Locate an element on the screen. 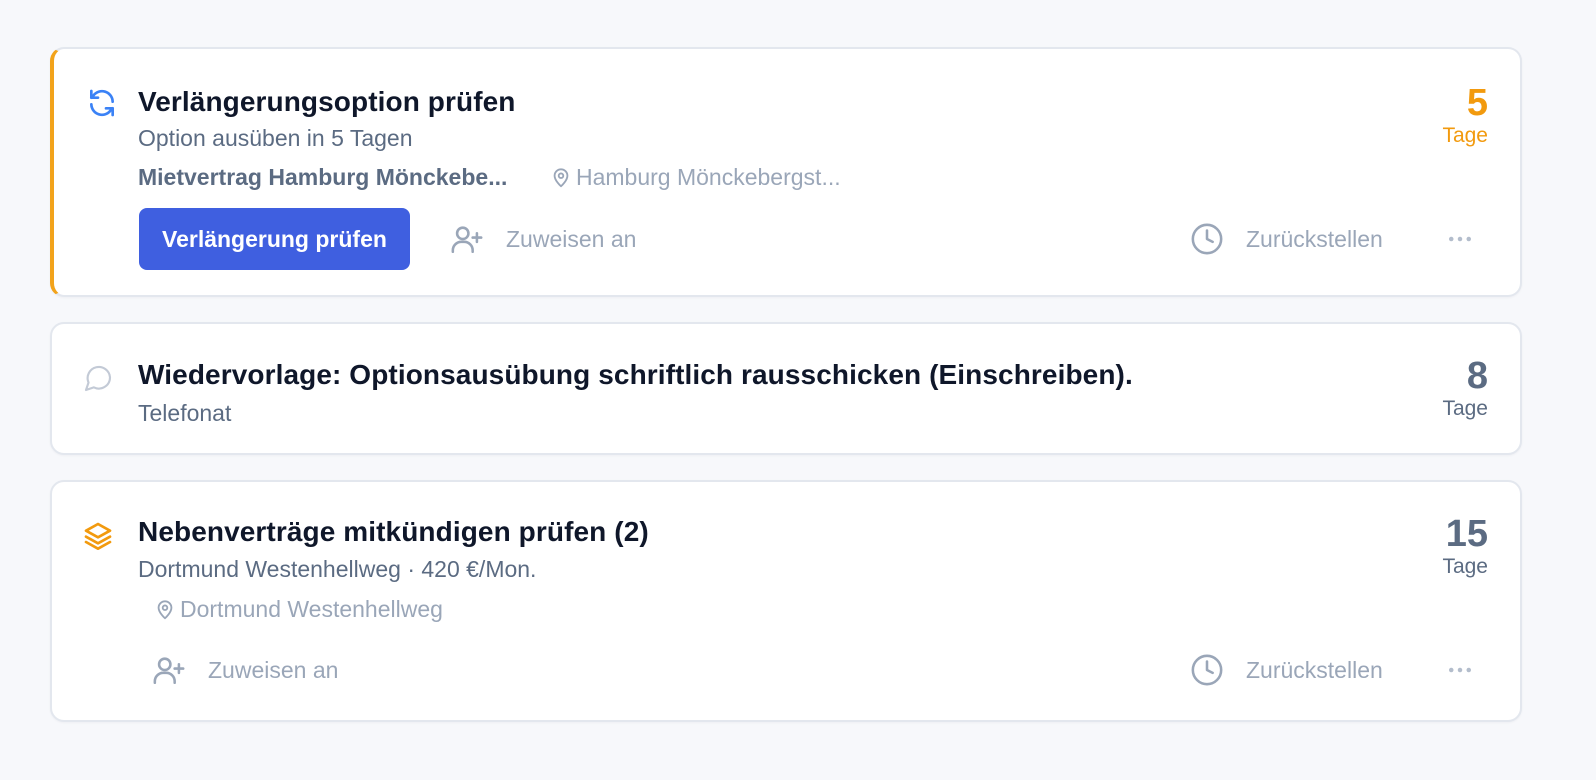 This screenshot has height=780, width=1596. layers-icon is located at coordinates (98, 536).